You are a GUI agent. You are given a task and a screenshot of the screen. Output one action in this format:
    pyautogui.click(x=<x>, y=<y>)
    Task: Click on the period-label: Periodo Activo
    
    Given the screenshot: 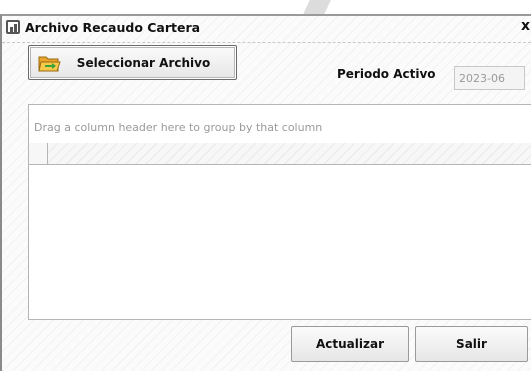 What is the action you would take?
    pyautogui.click(x=386, y=74)
    